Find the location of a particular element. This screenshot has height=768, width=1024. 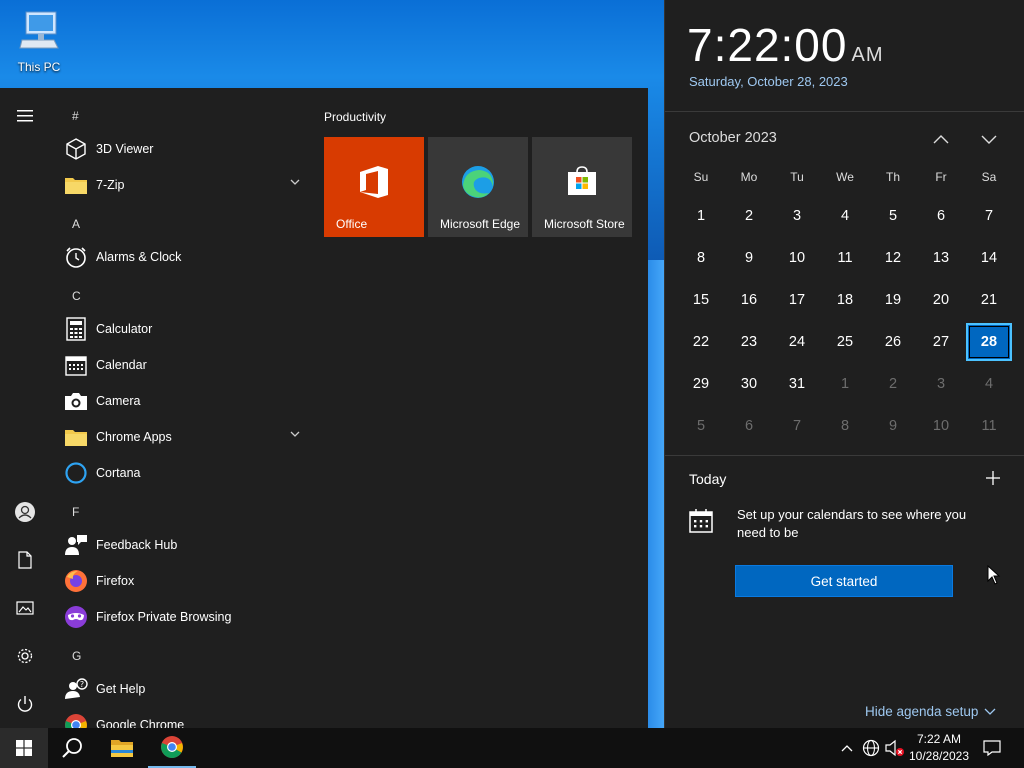

calendar-day-other-month: 5 is located at coordinates (701, 426).